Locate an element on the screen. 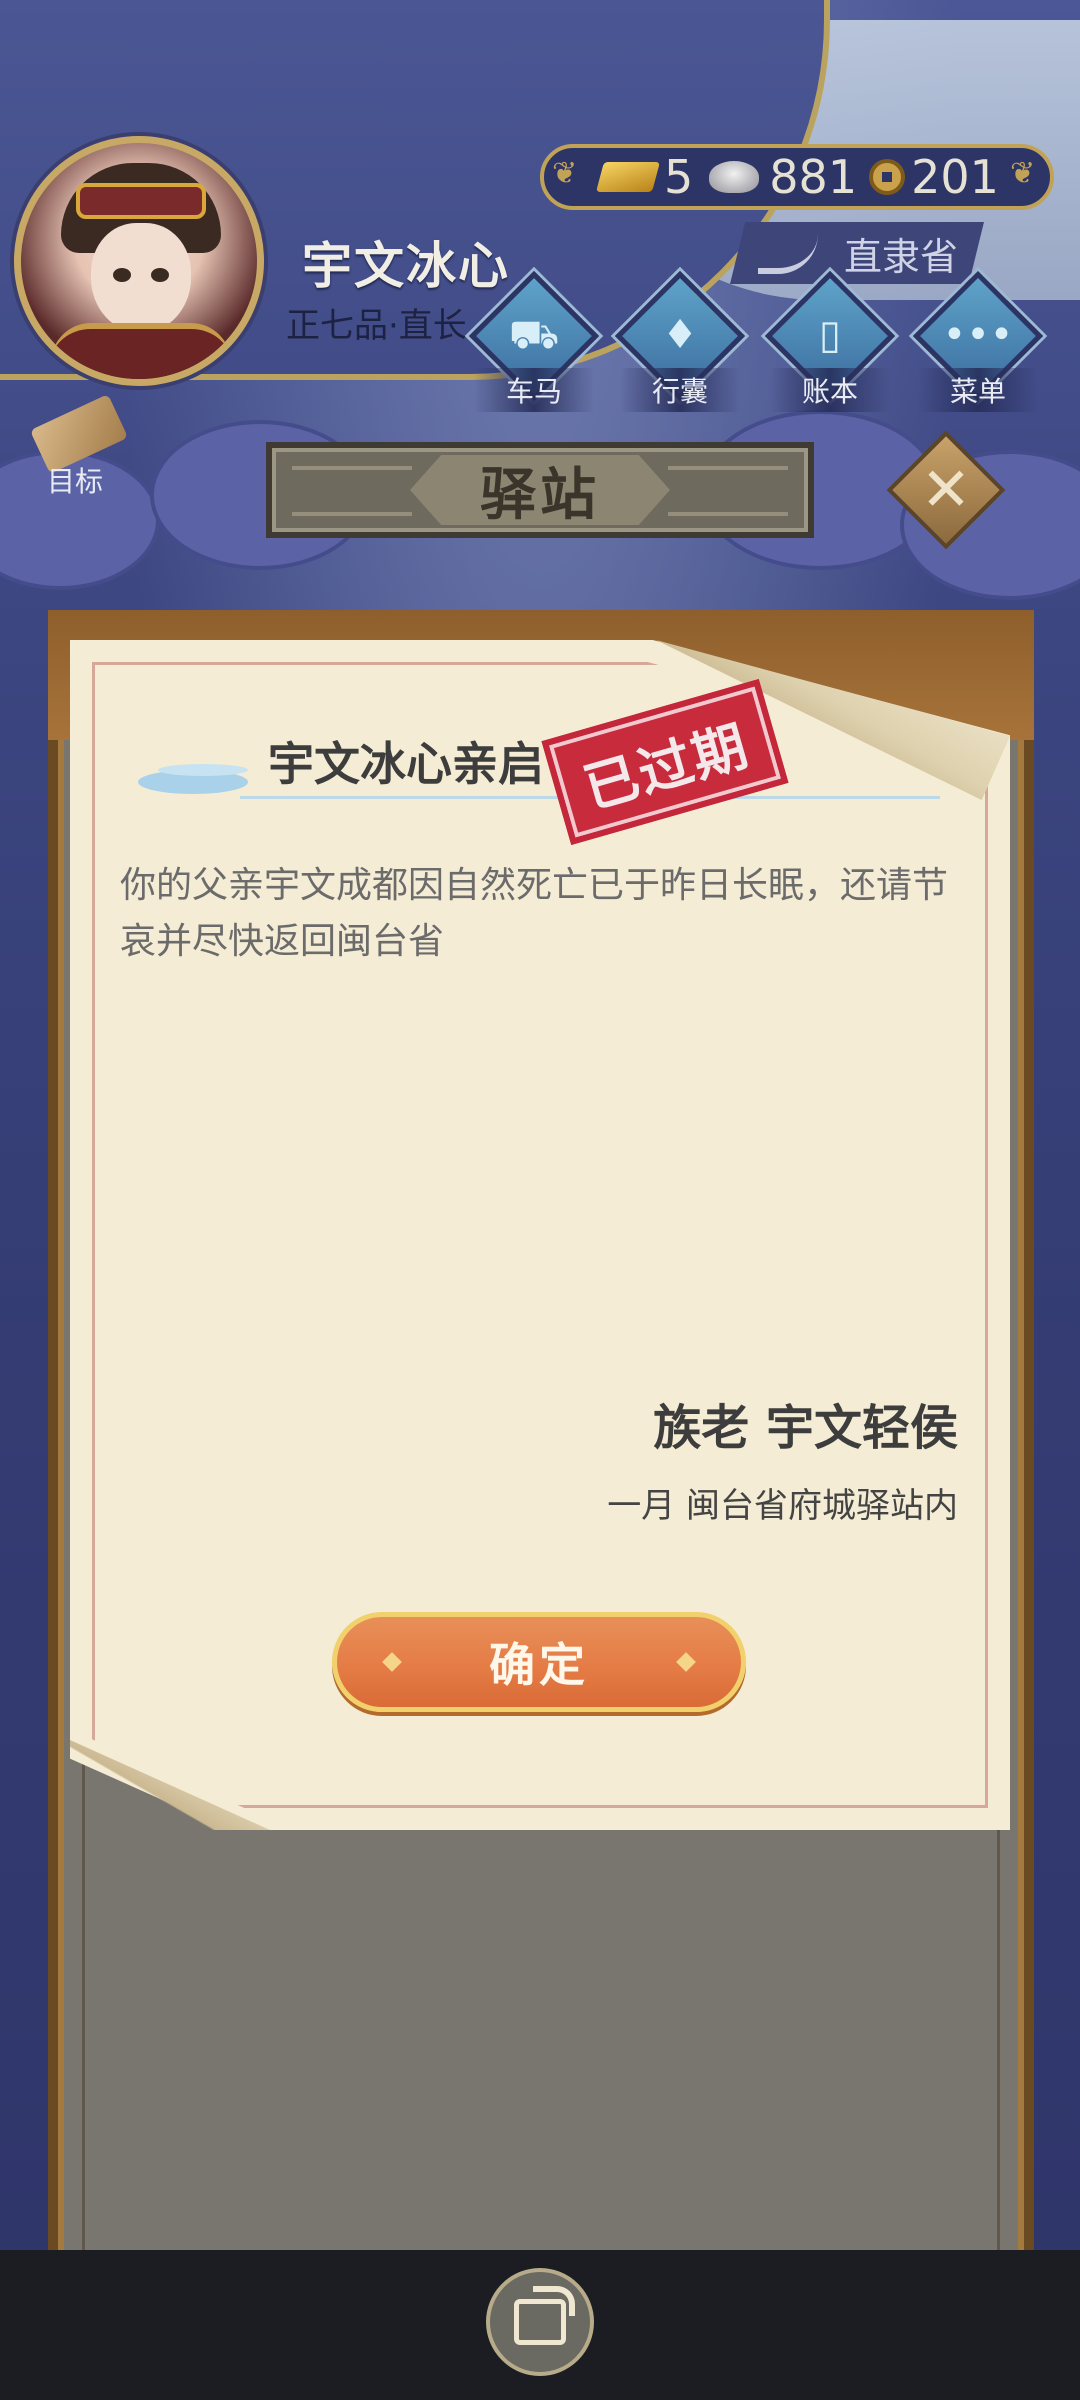 This screenshot has width=1080, height=2400. share-button is located at coordinates (540, 2322).